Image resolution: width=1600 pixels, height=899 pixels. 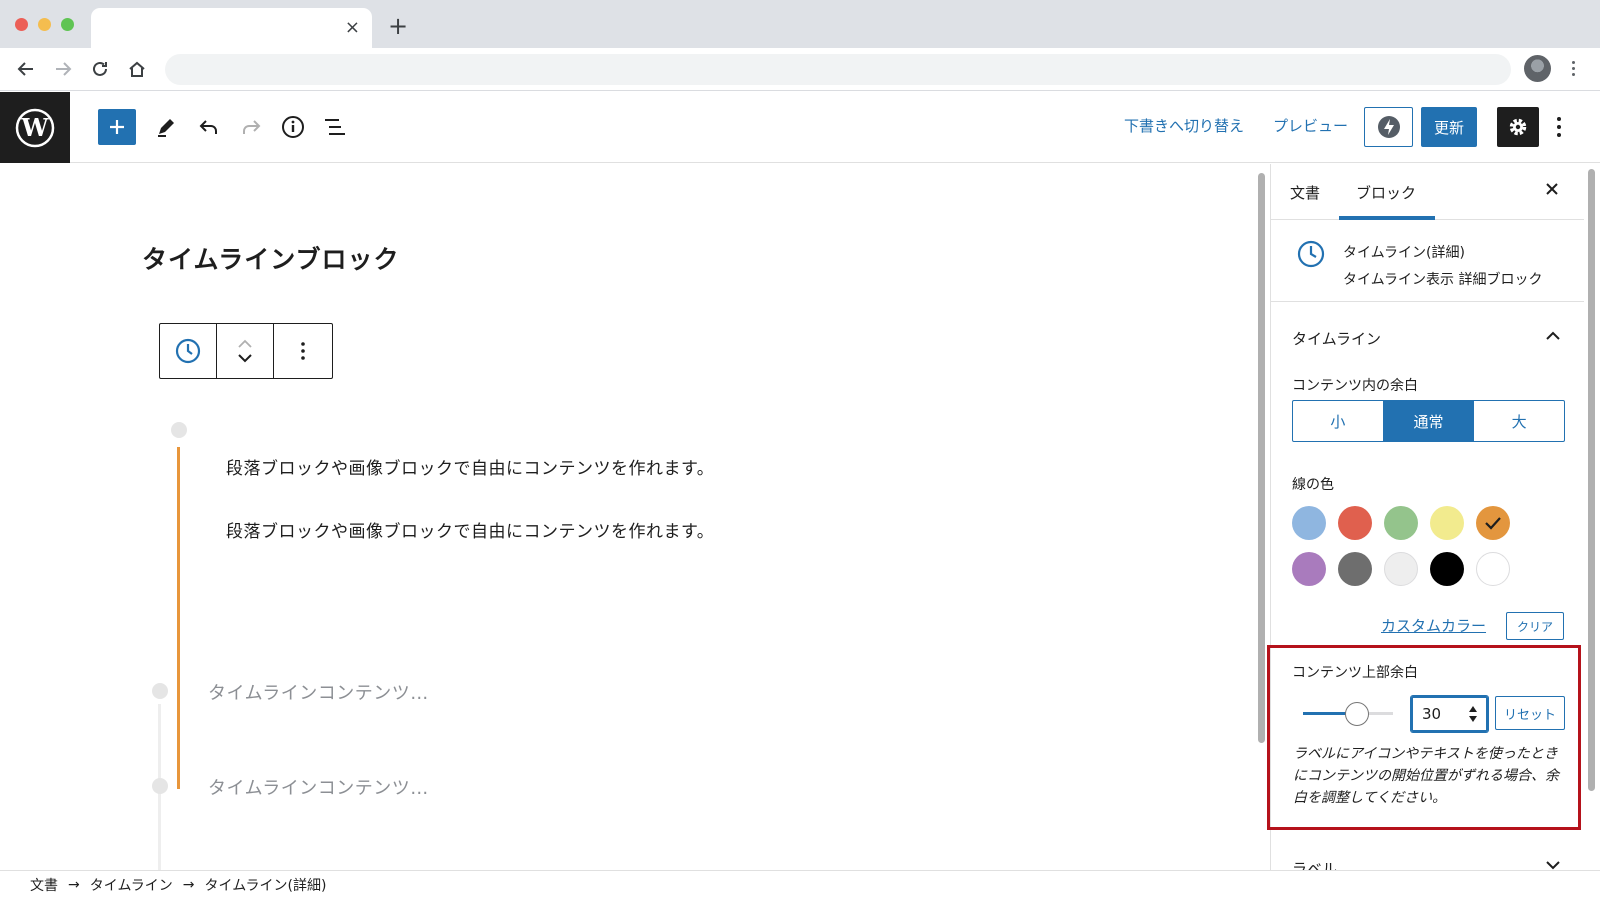 I want to click on block-card-description: タイムライン表示 詳細ブロック, so click(x=1443, y=280).